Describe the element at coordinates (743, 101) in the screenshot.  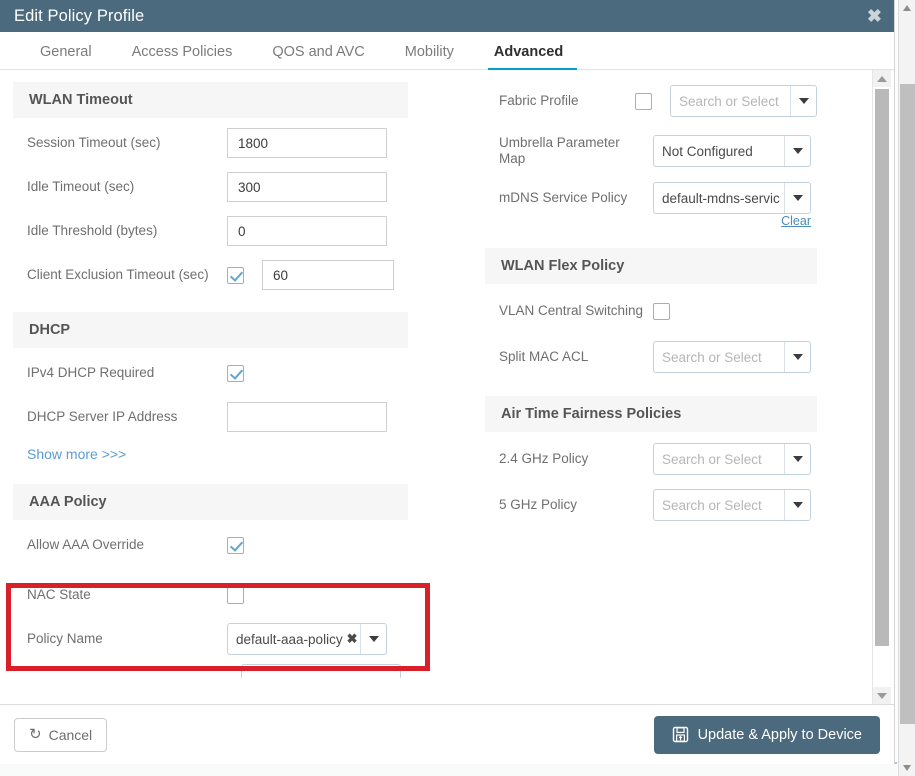
I see `fabric-profile-select: Search or Select` at that location.